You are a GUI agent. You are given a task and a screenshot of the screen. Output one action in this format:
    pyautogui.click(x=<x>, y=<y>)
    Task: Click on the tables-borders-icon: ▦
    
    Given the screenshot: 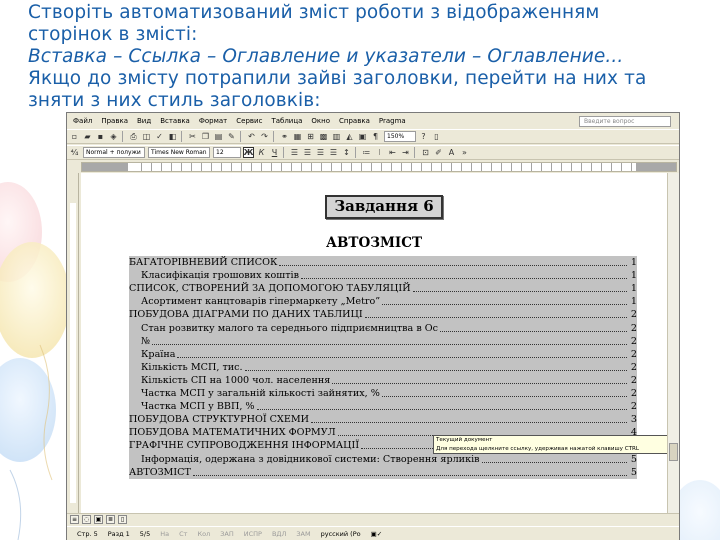 What is the action you would take?
    pyautogui.click(x=297, y=136)
    